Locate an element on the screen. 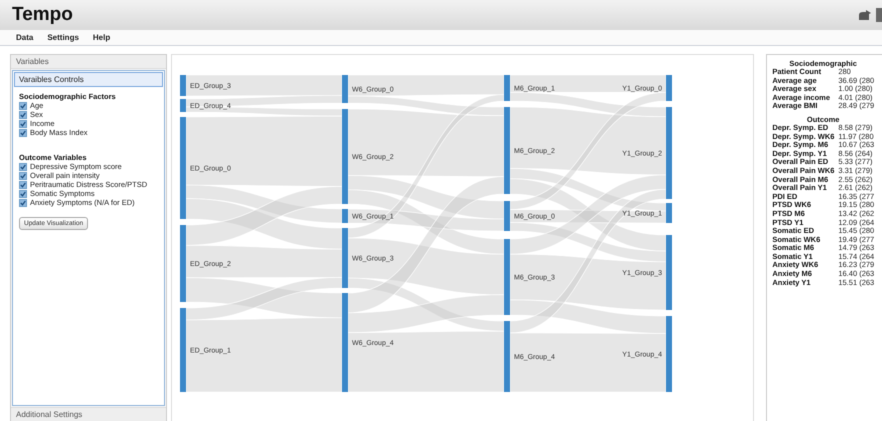  menu-item: Settings is located at coordinates (63, 37).